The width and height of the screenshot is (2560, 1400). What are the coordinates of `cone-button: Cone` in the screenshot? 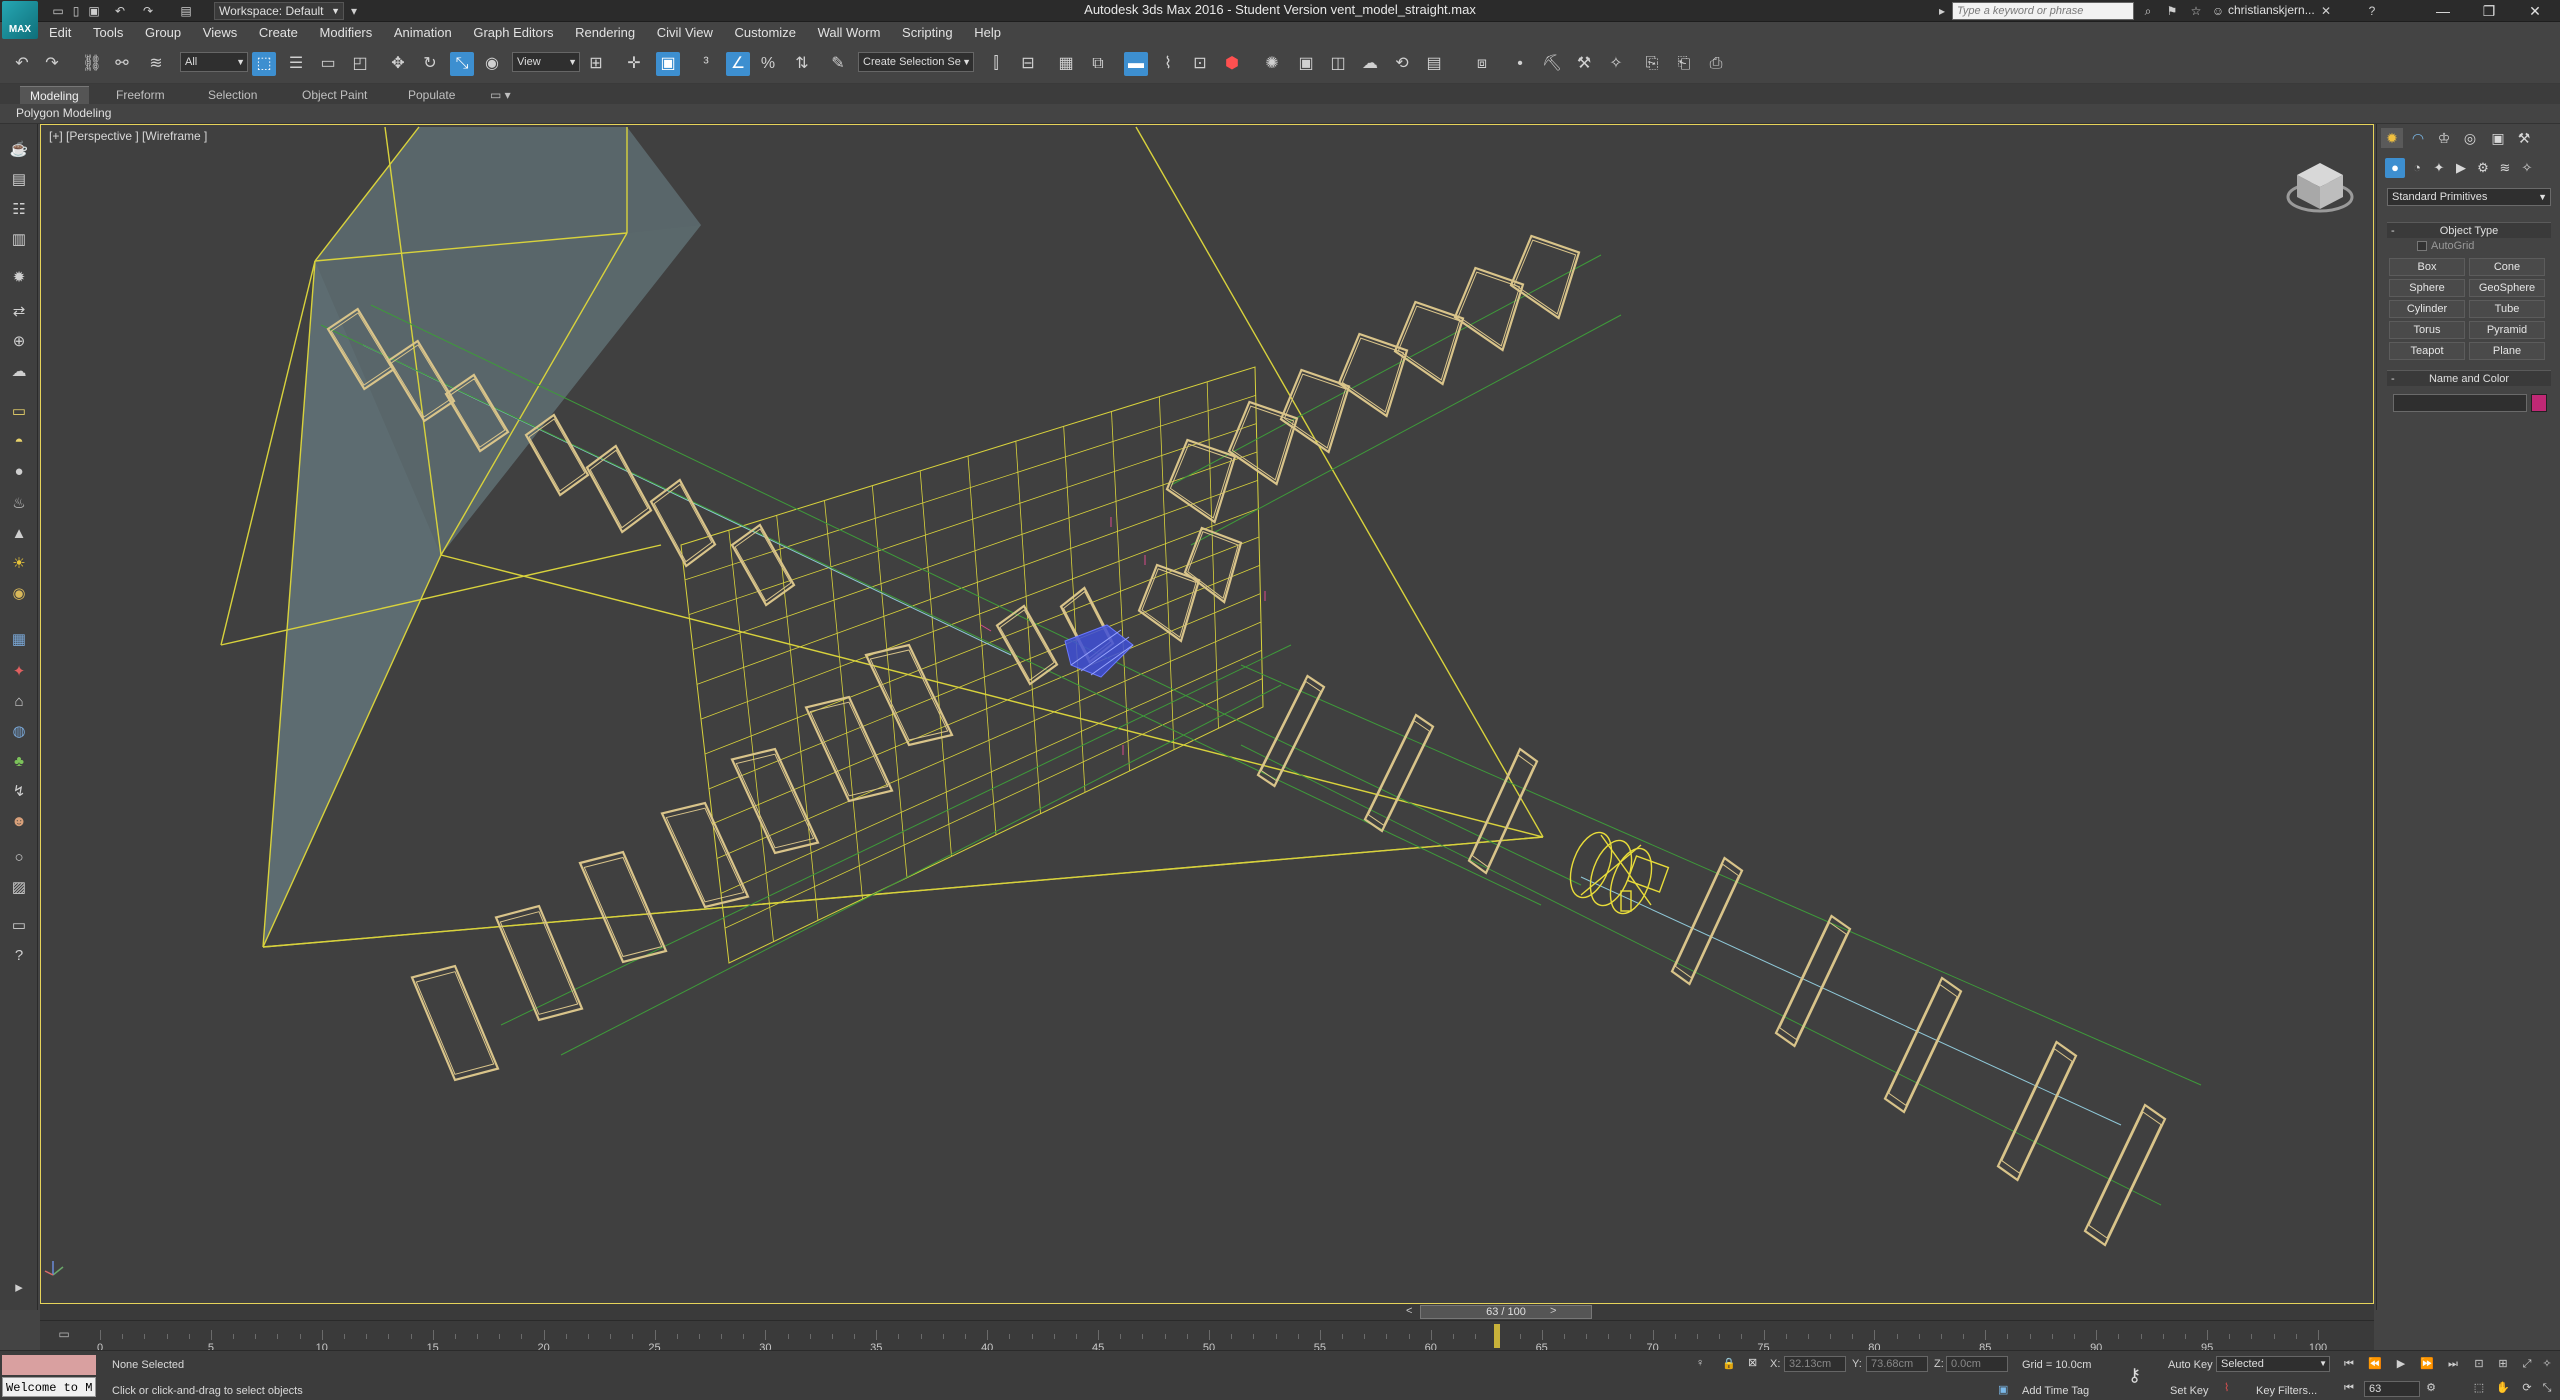 It's located at (2507, 267).